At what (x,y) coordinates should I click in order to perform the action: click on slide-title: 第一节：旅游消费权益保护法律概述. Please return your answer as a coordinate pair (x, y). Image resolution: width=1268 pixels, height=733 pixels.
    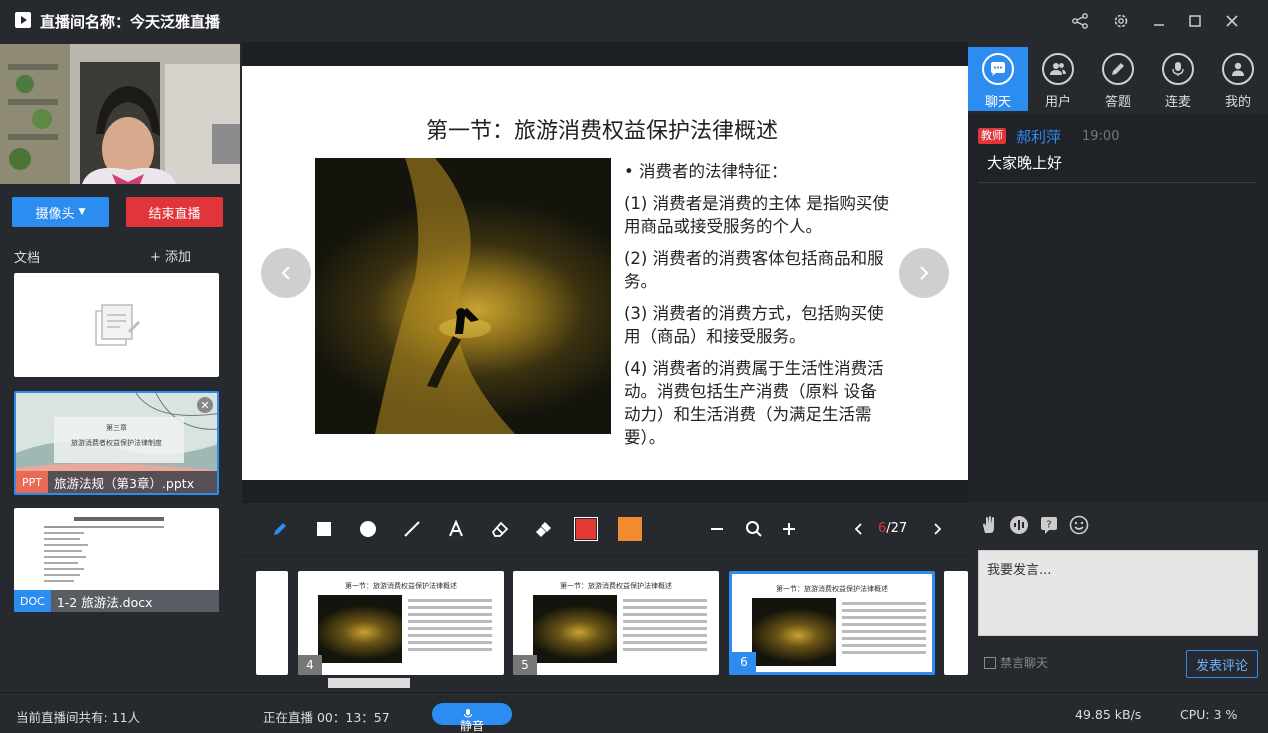
    Looking at the image, I should click on (601, 131).